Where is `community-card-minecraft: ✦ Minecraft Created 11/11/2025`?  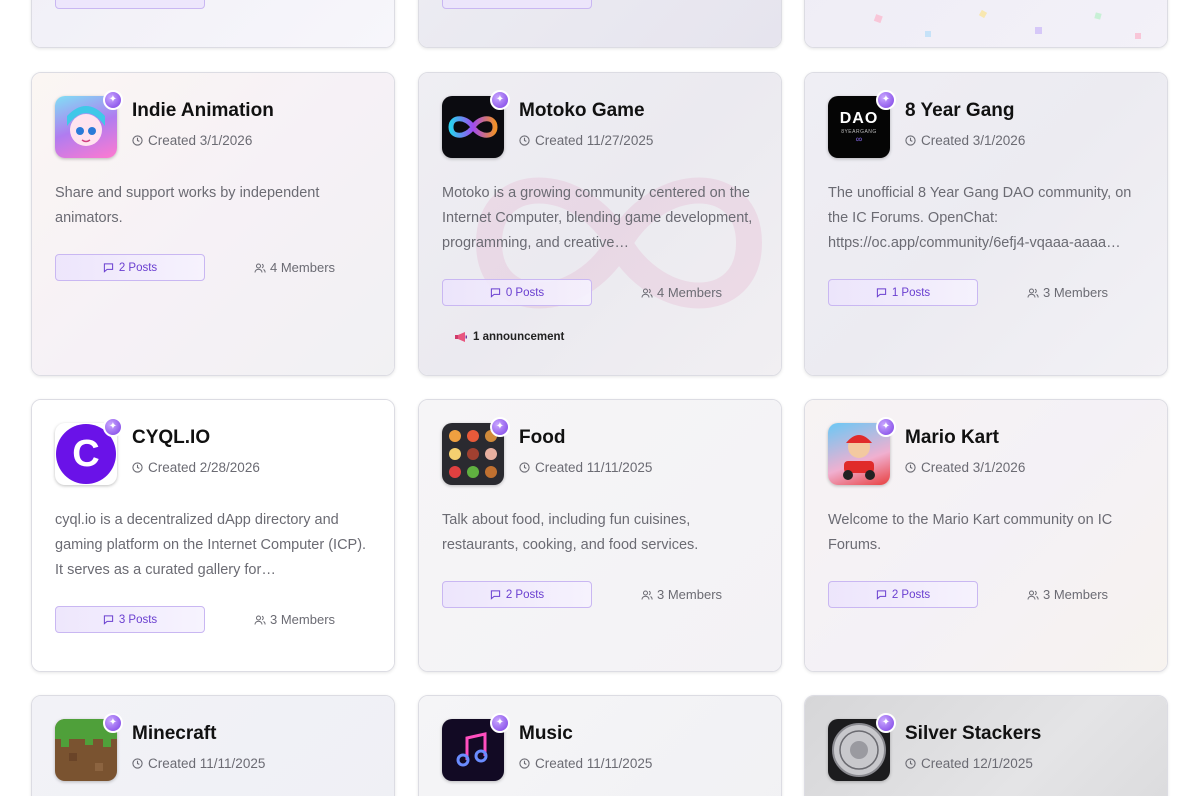 community-card-minecraft: ✦ Minecraft Created 11/11/2025 is located at coordinates (213, 745).